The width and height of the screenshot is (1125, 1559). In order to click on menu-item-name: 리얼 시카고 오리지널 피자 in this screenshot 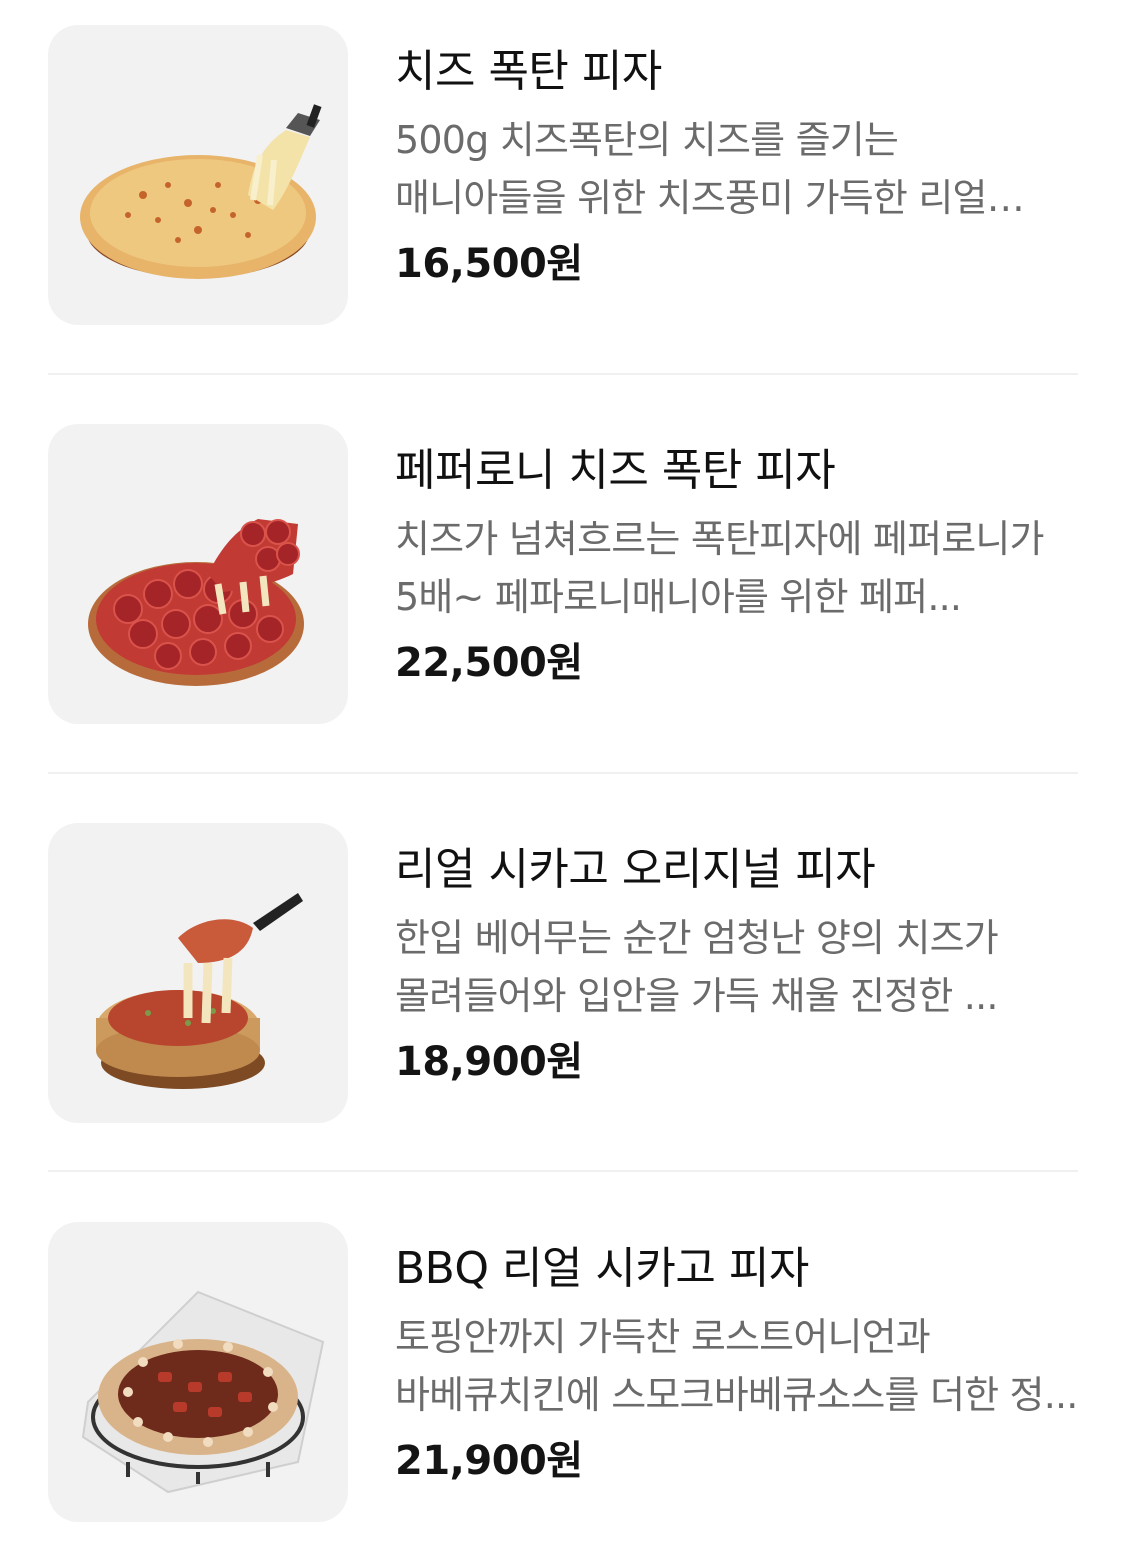, I will do `click(635, 869)`.